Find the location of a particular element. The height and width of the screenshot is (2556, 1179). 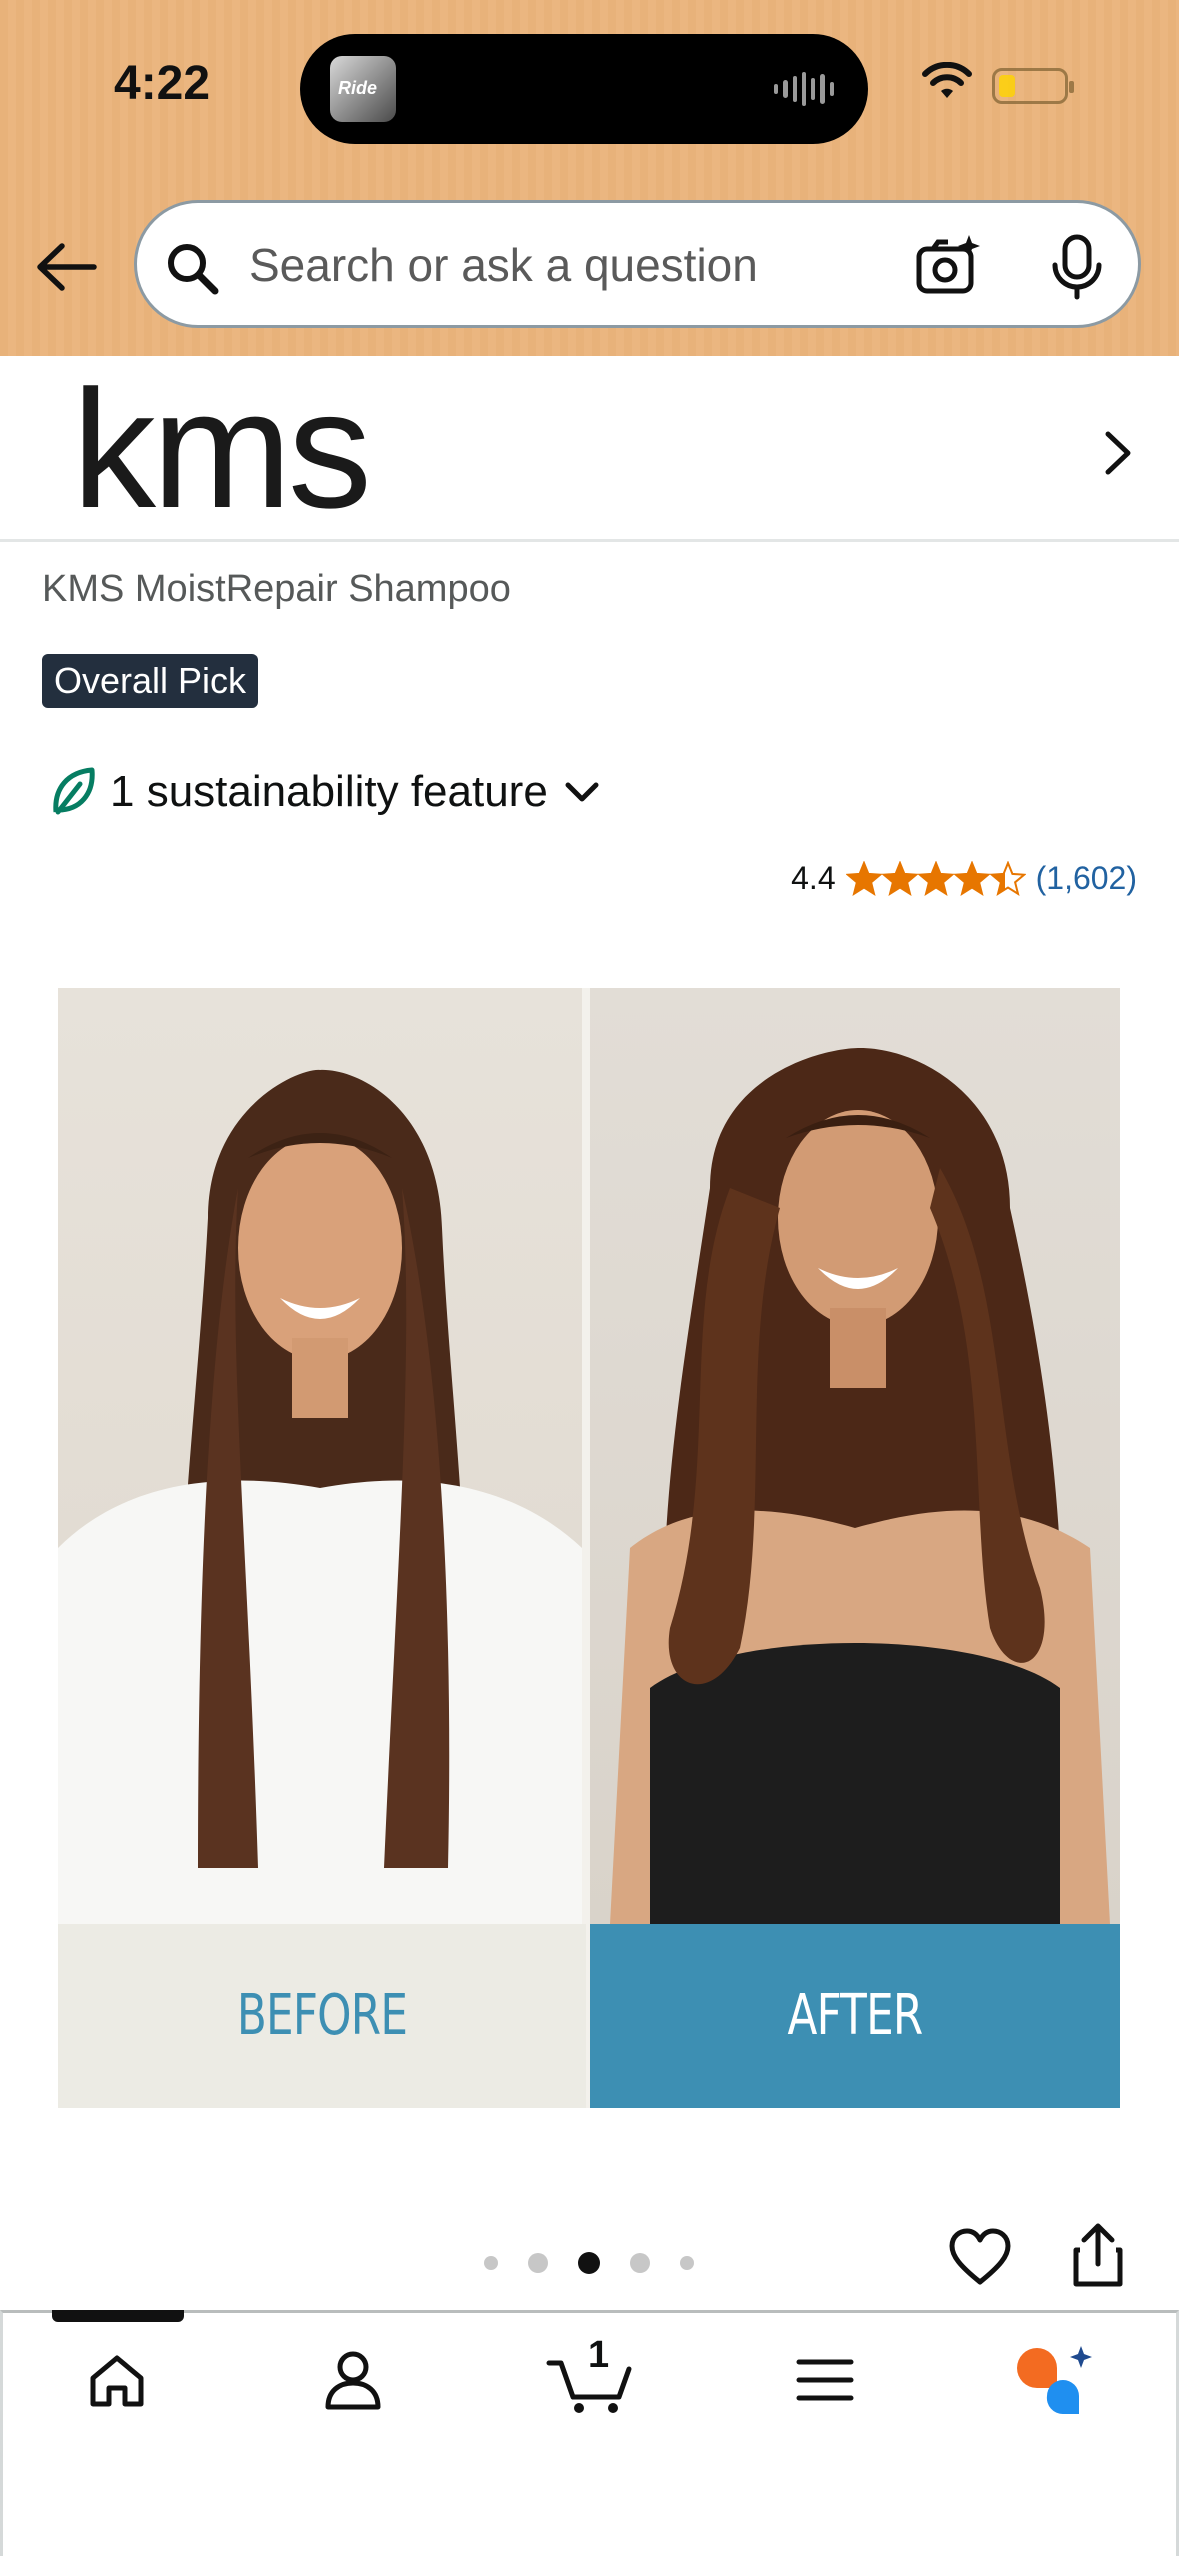

star-rating is located at coordinates (935, 878).